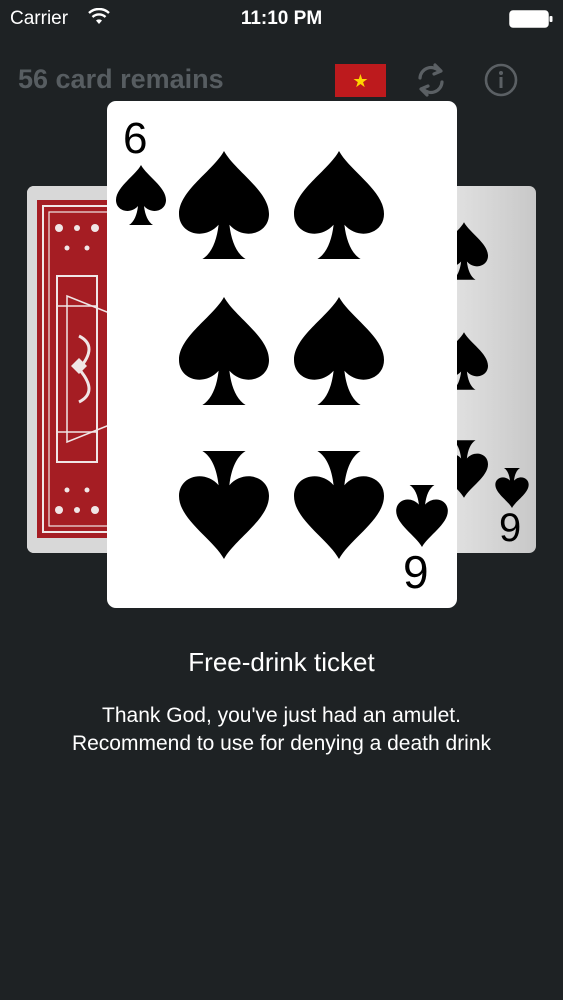 This screenshot has height=1000, width=563. I want to click on card-rank-top: 6, so click(135, 138).